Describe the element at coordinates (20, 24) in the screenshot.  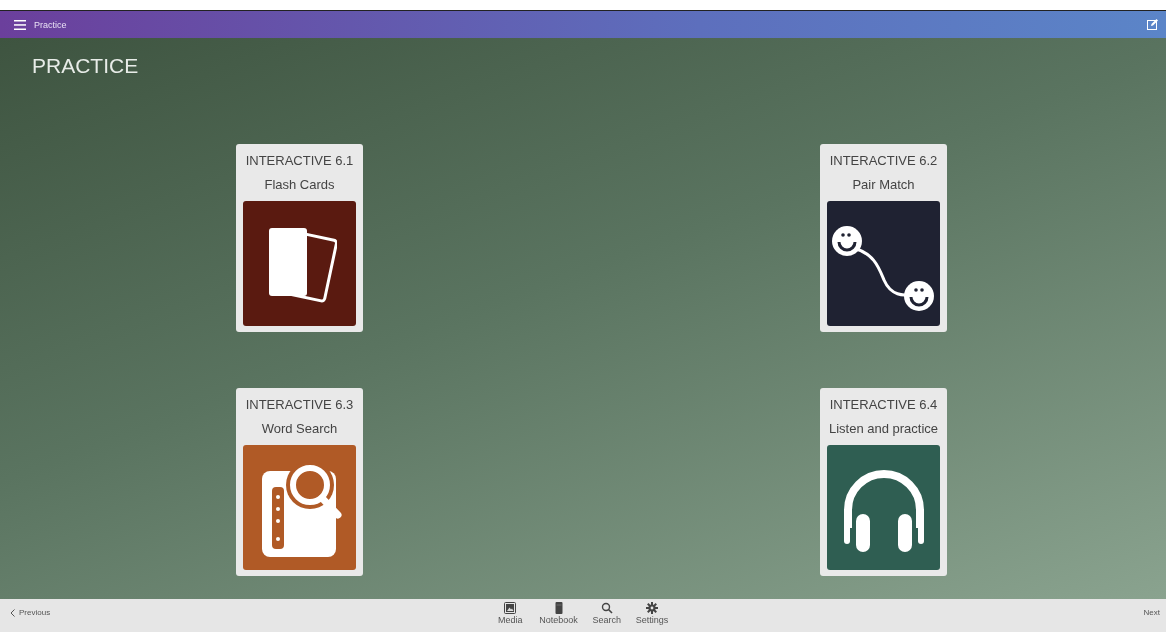
I see `menu-icon` at that location.